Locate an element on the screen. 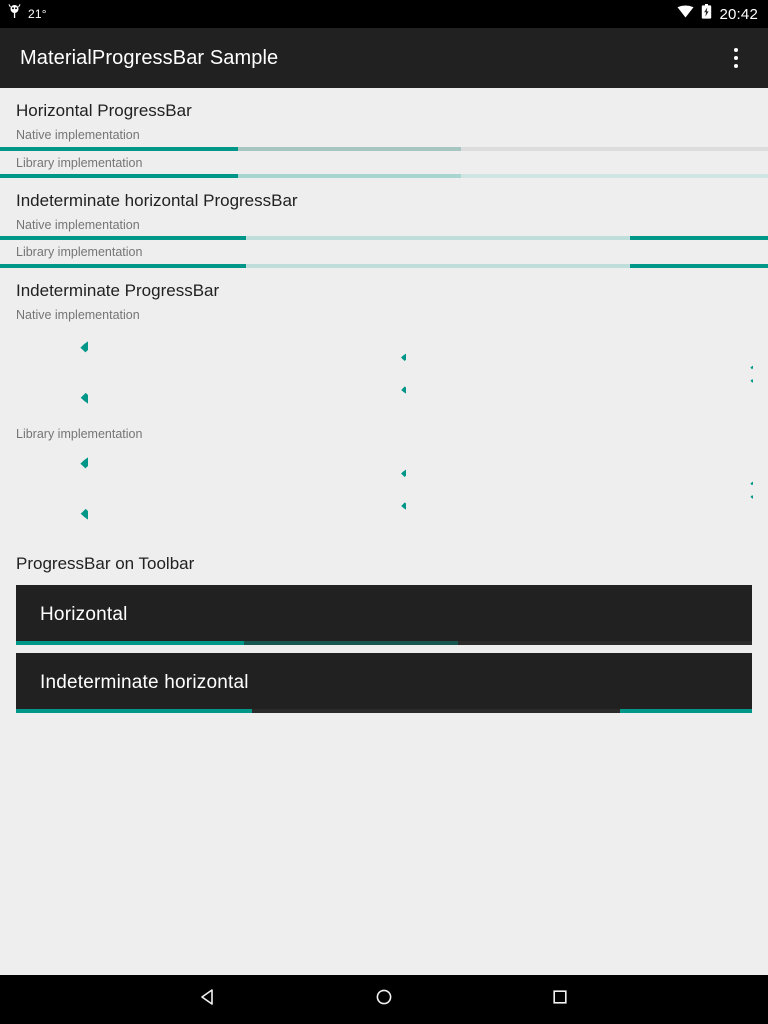  progressbar-horizontal-library is located at coordinates (384, 175).